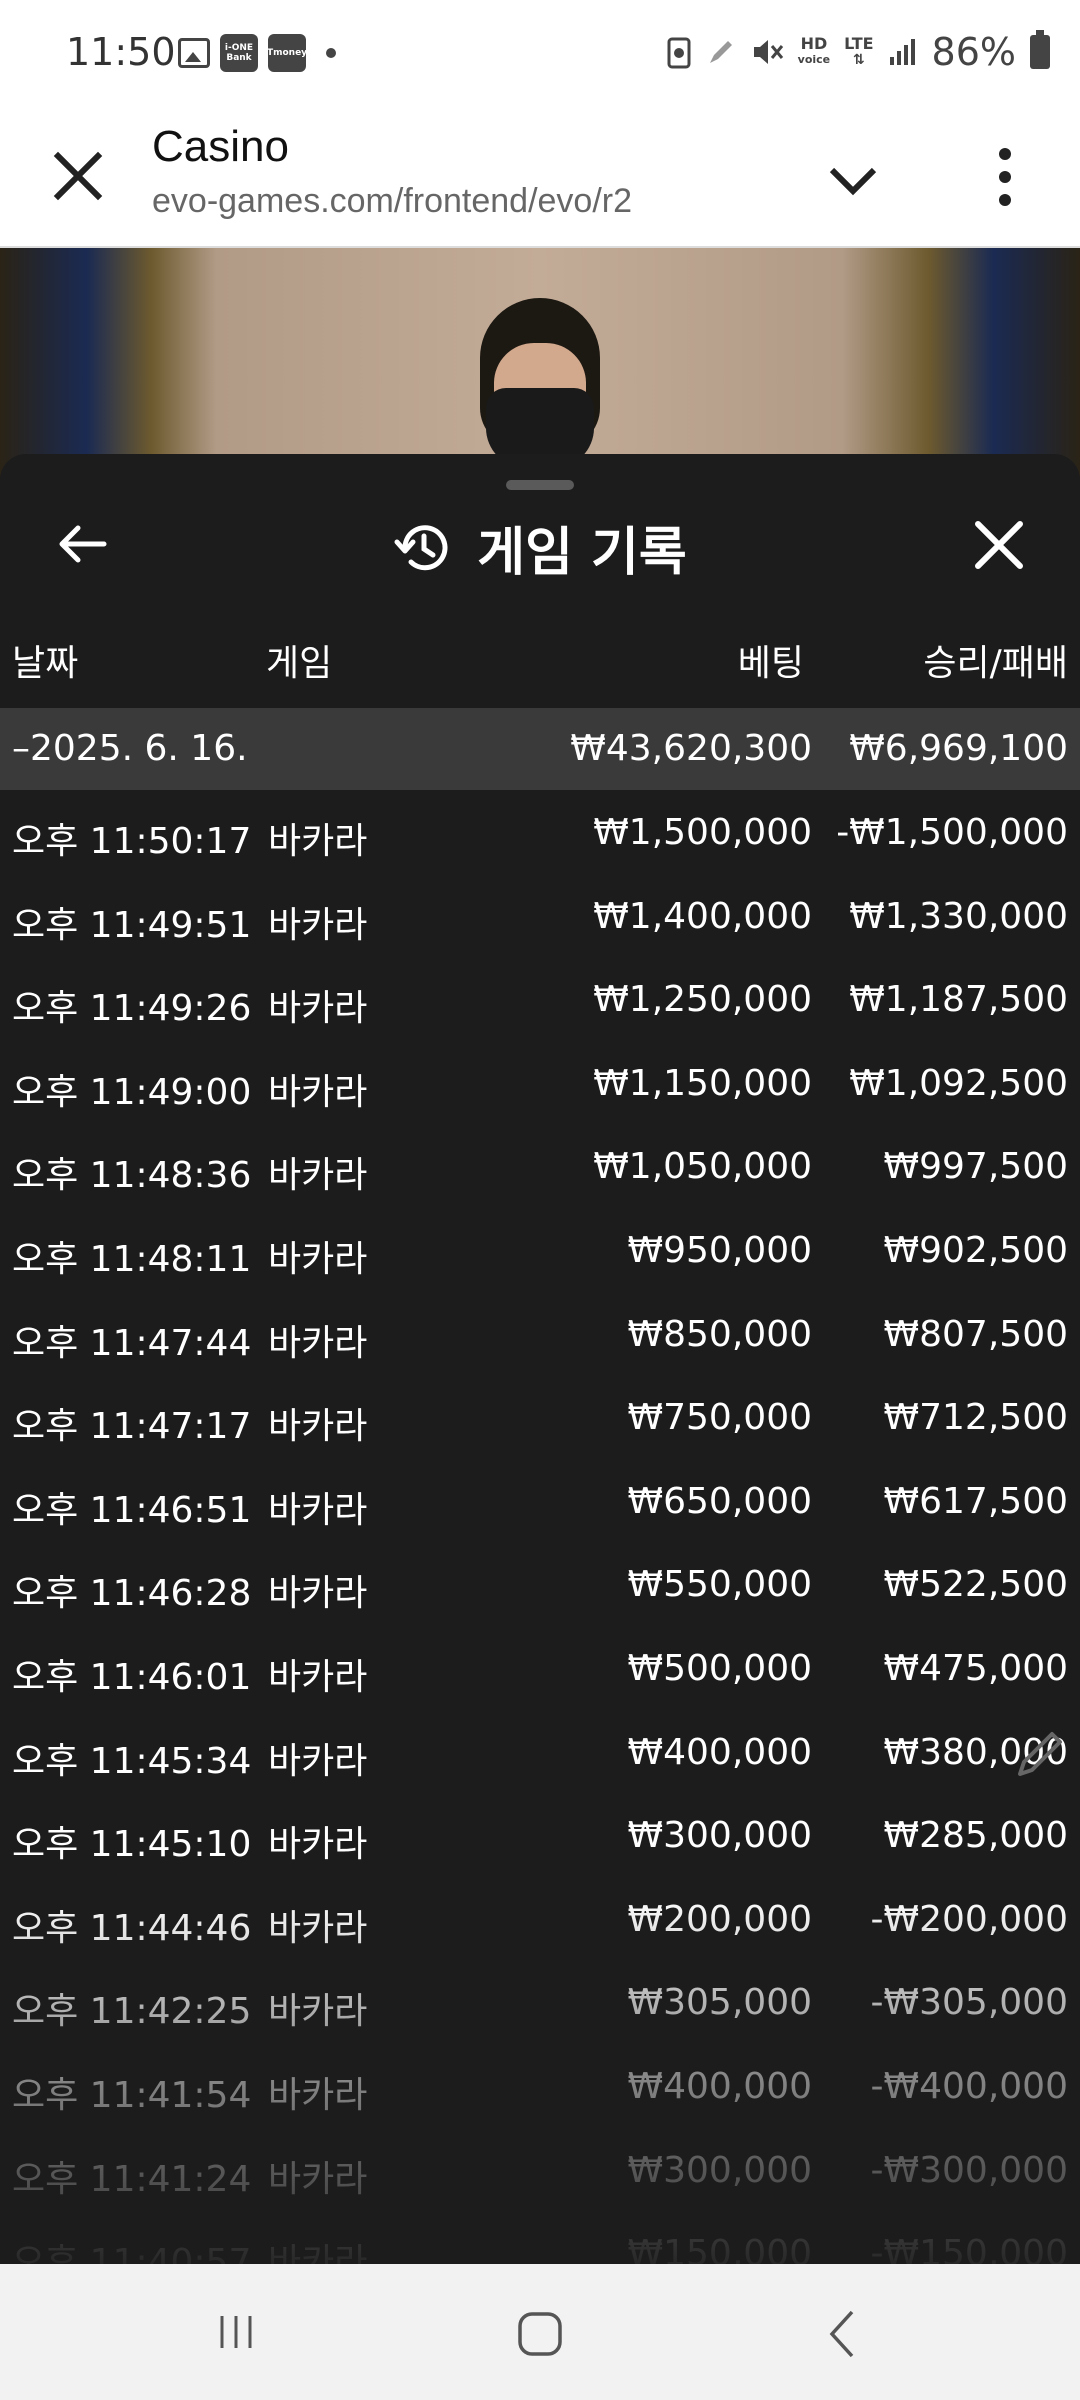  What do you see at coordinates (679, 53) in the screenshot?
I see `recycle-icon` at bounding box center [679, 53].